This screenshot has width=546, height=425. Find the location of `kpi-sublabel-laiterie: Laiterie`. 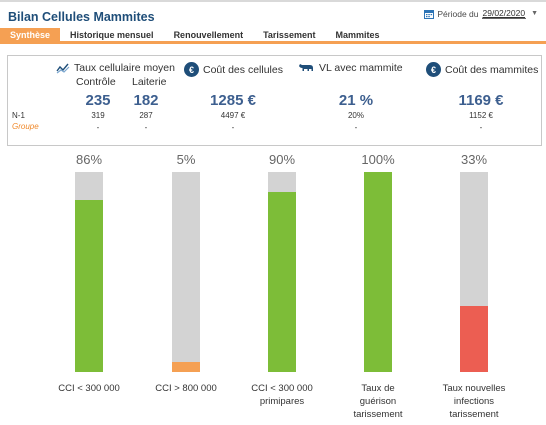

kpi-sublabel-laiterie: Laiterie is located at coordinates (149, 82).